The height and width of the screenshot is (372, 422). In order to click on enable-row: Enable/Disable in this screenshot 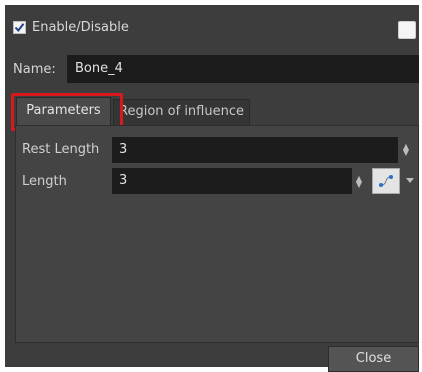, I will do `click(71, 27)`.